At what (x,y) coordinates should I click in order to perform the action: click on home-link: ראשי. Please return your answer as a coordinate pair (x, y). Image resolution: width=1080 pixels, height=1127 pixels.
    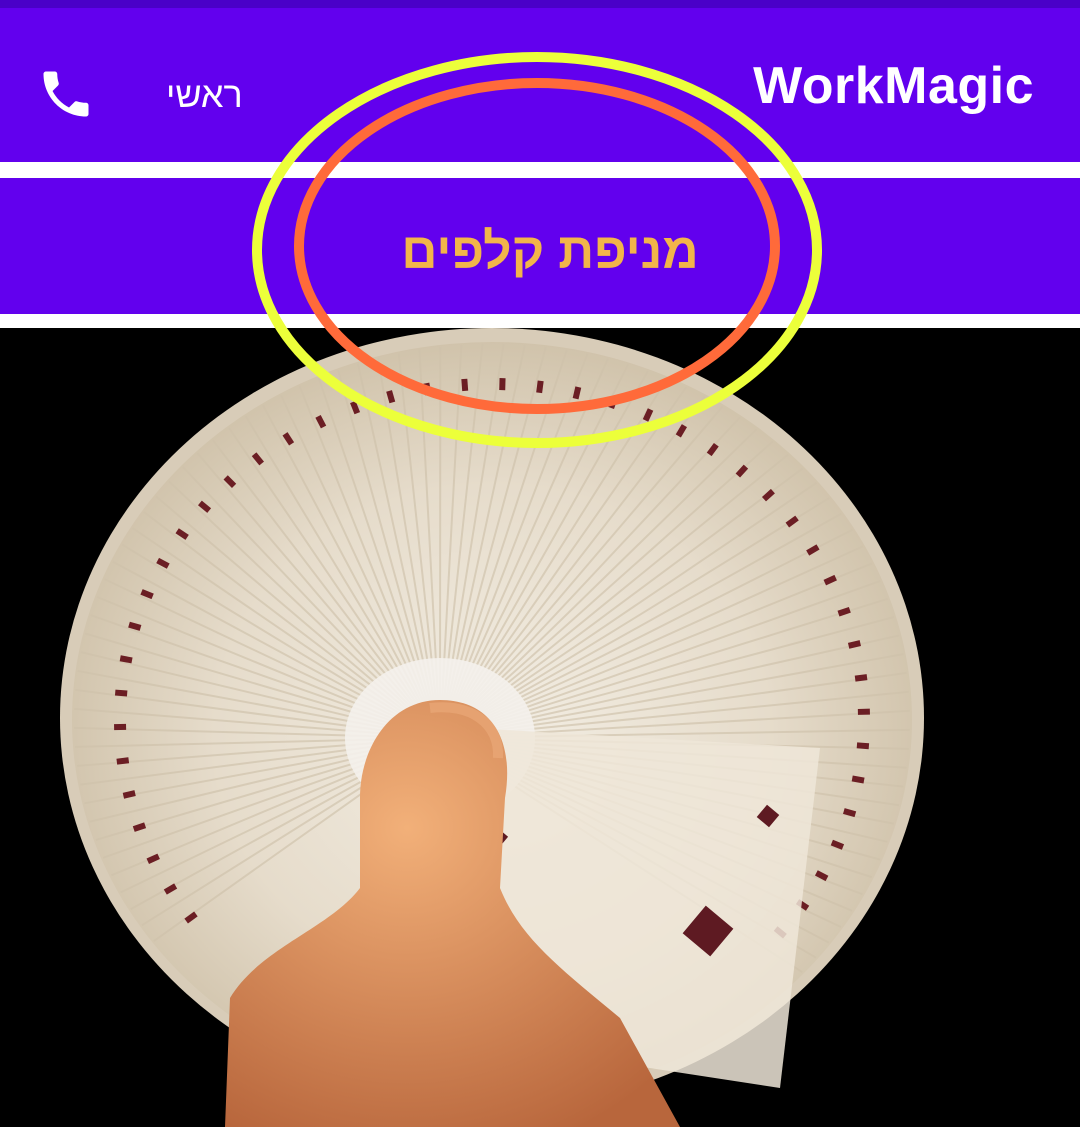
    Looking at the image, I should click on (204, 95).